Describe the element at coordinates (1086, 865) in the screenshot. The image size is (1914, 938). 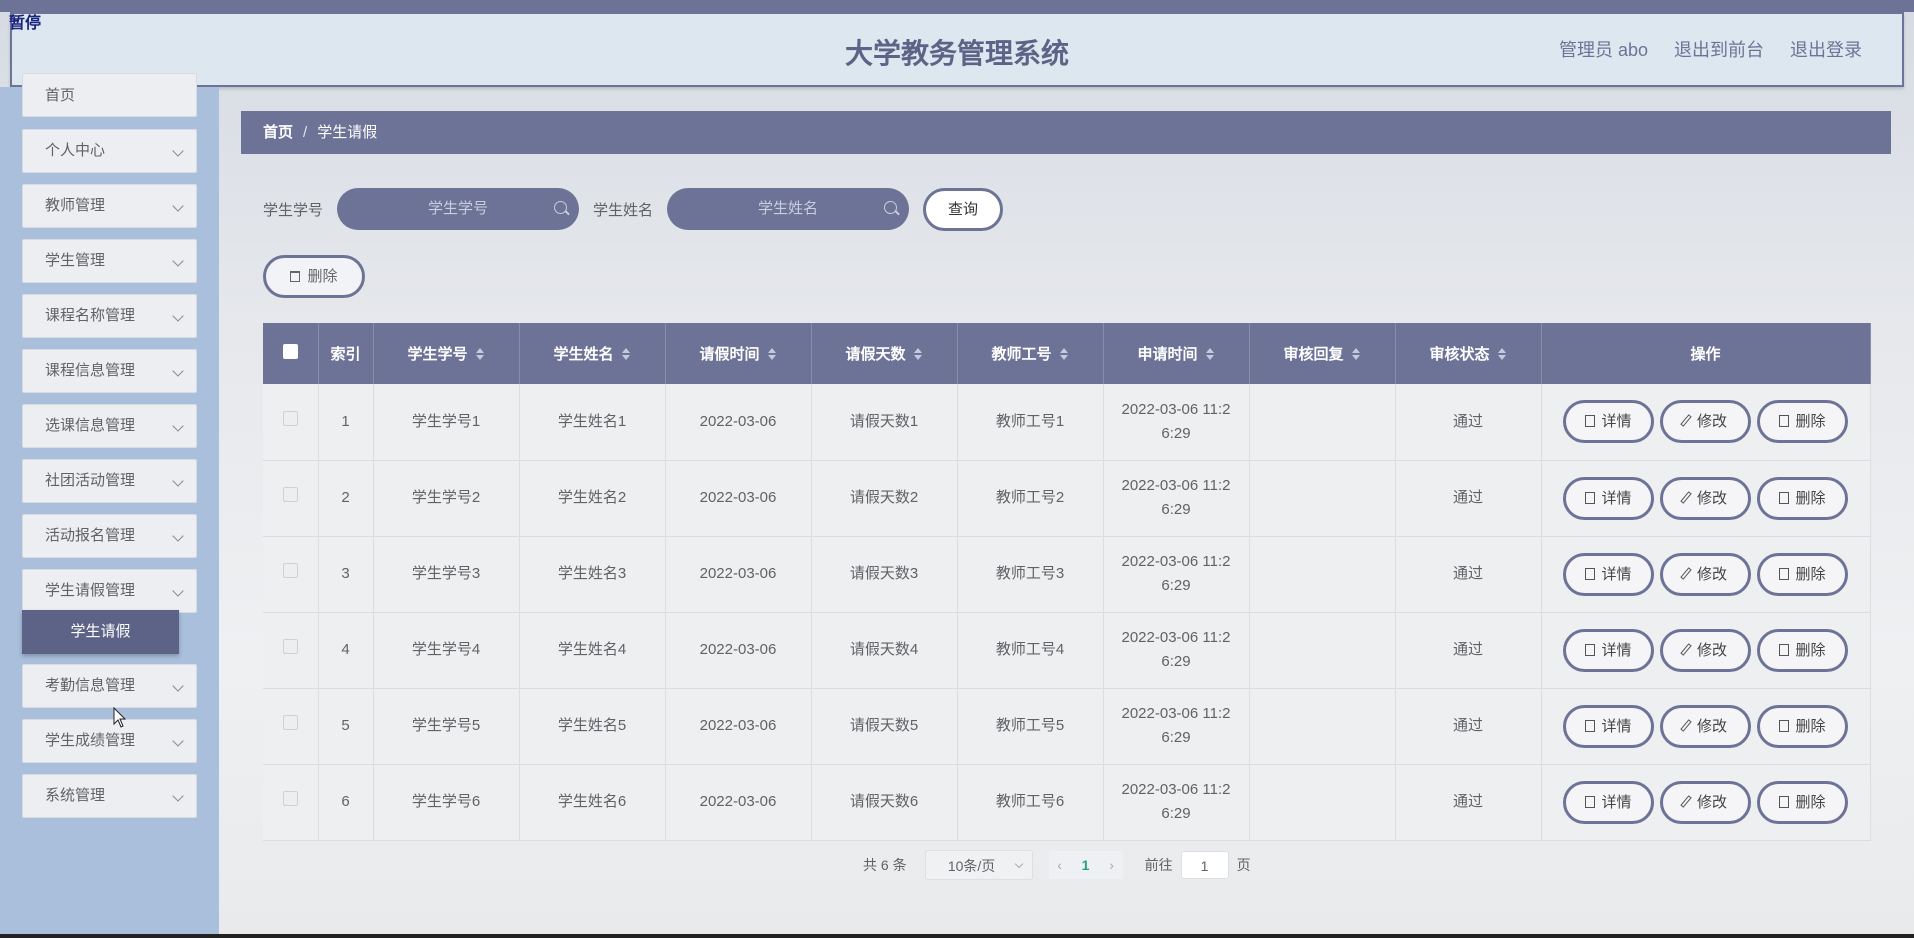
I see `page-number: 1` at that location.